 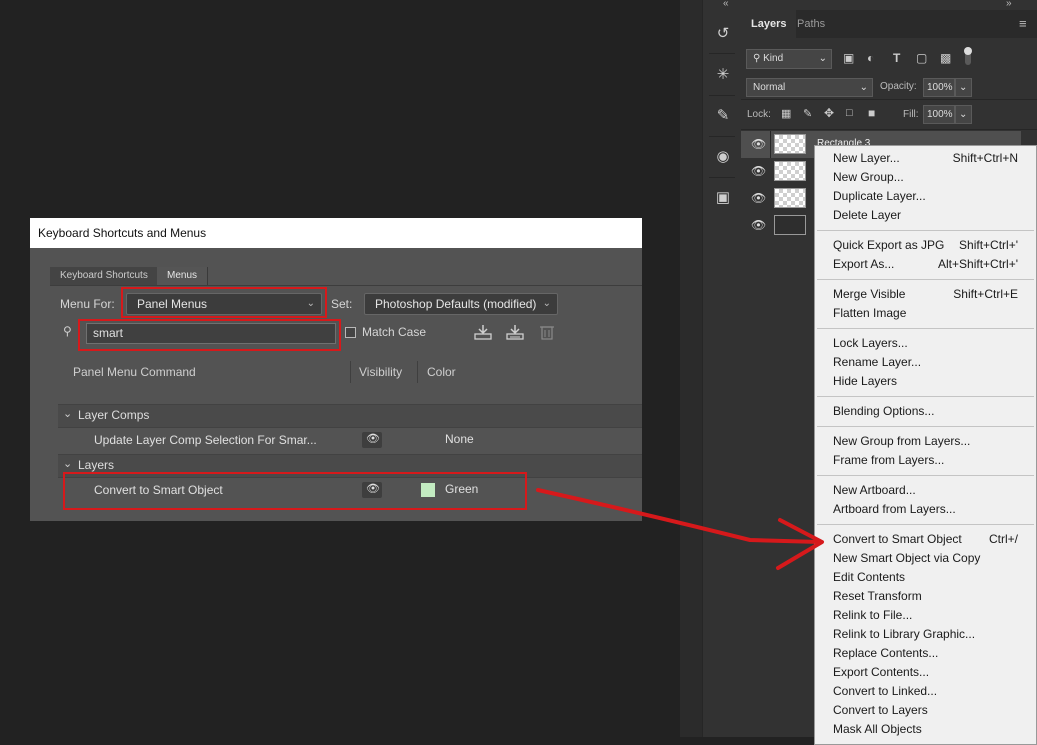 I want to click on menu-item-shortcut: Ctrl+/, so click(x=1003, y=539).